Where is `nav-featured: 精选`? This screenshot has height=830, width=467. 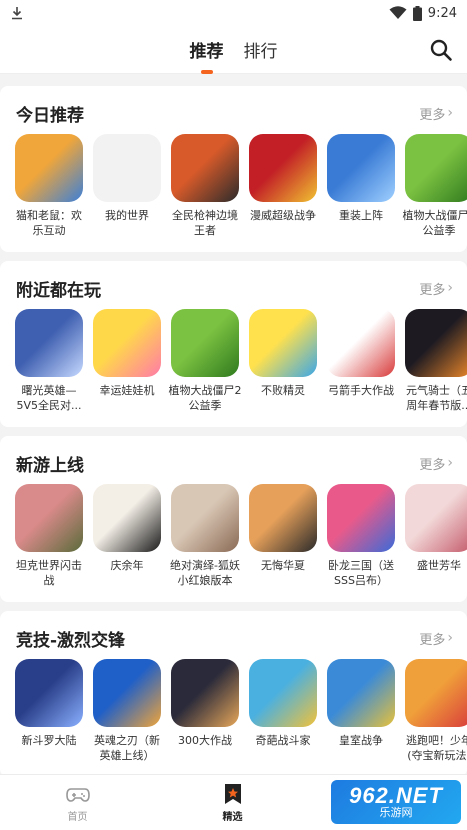 nav-featured: 精选 is located at coordinates (232, 803).